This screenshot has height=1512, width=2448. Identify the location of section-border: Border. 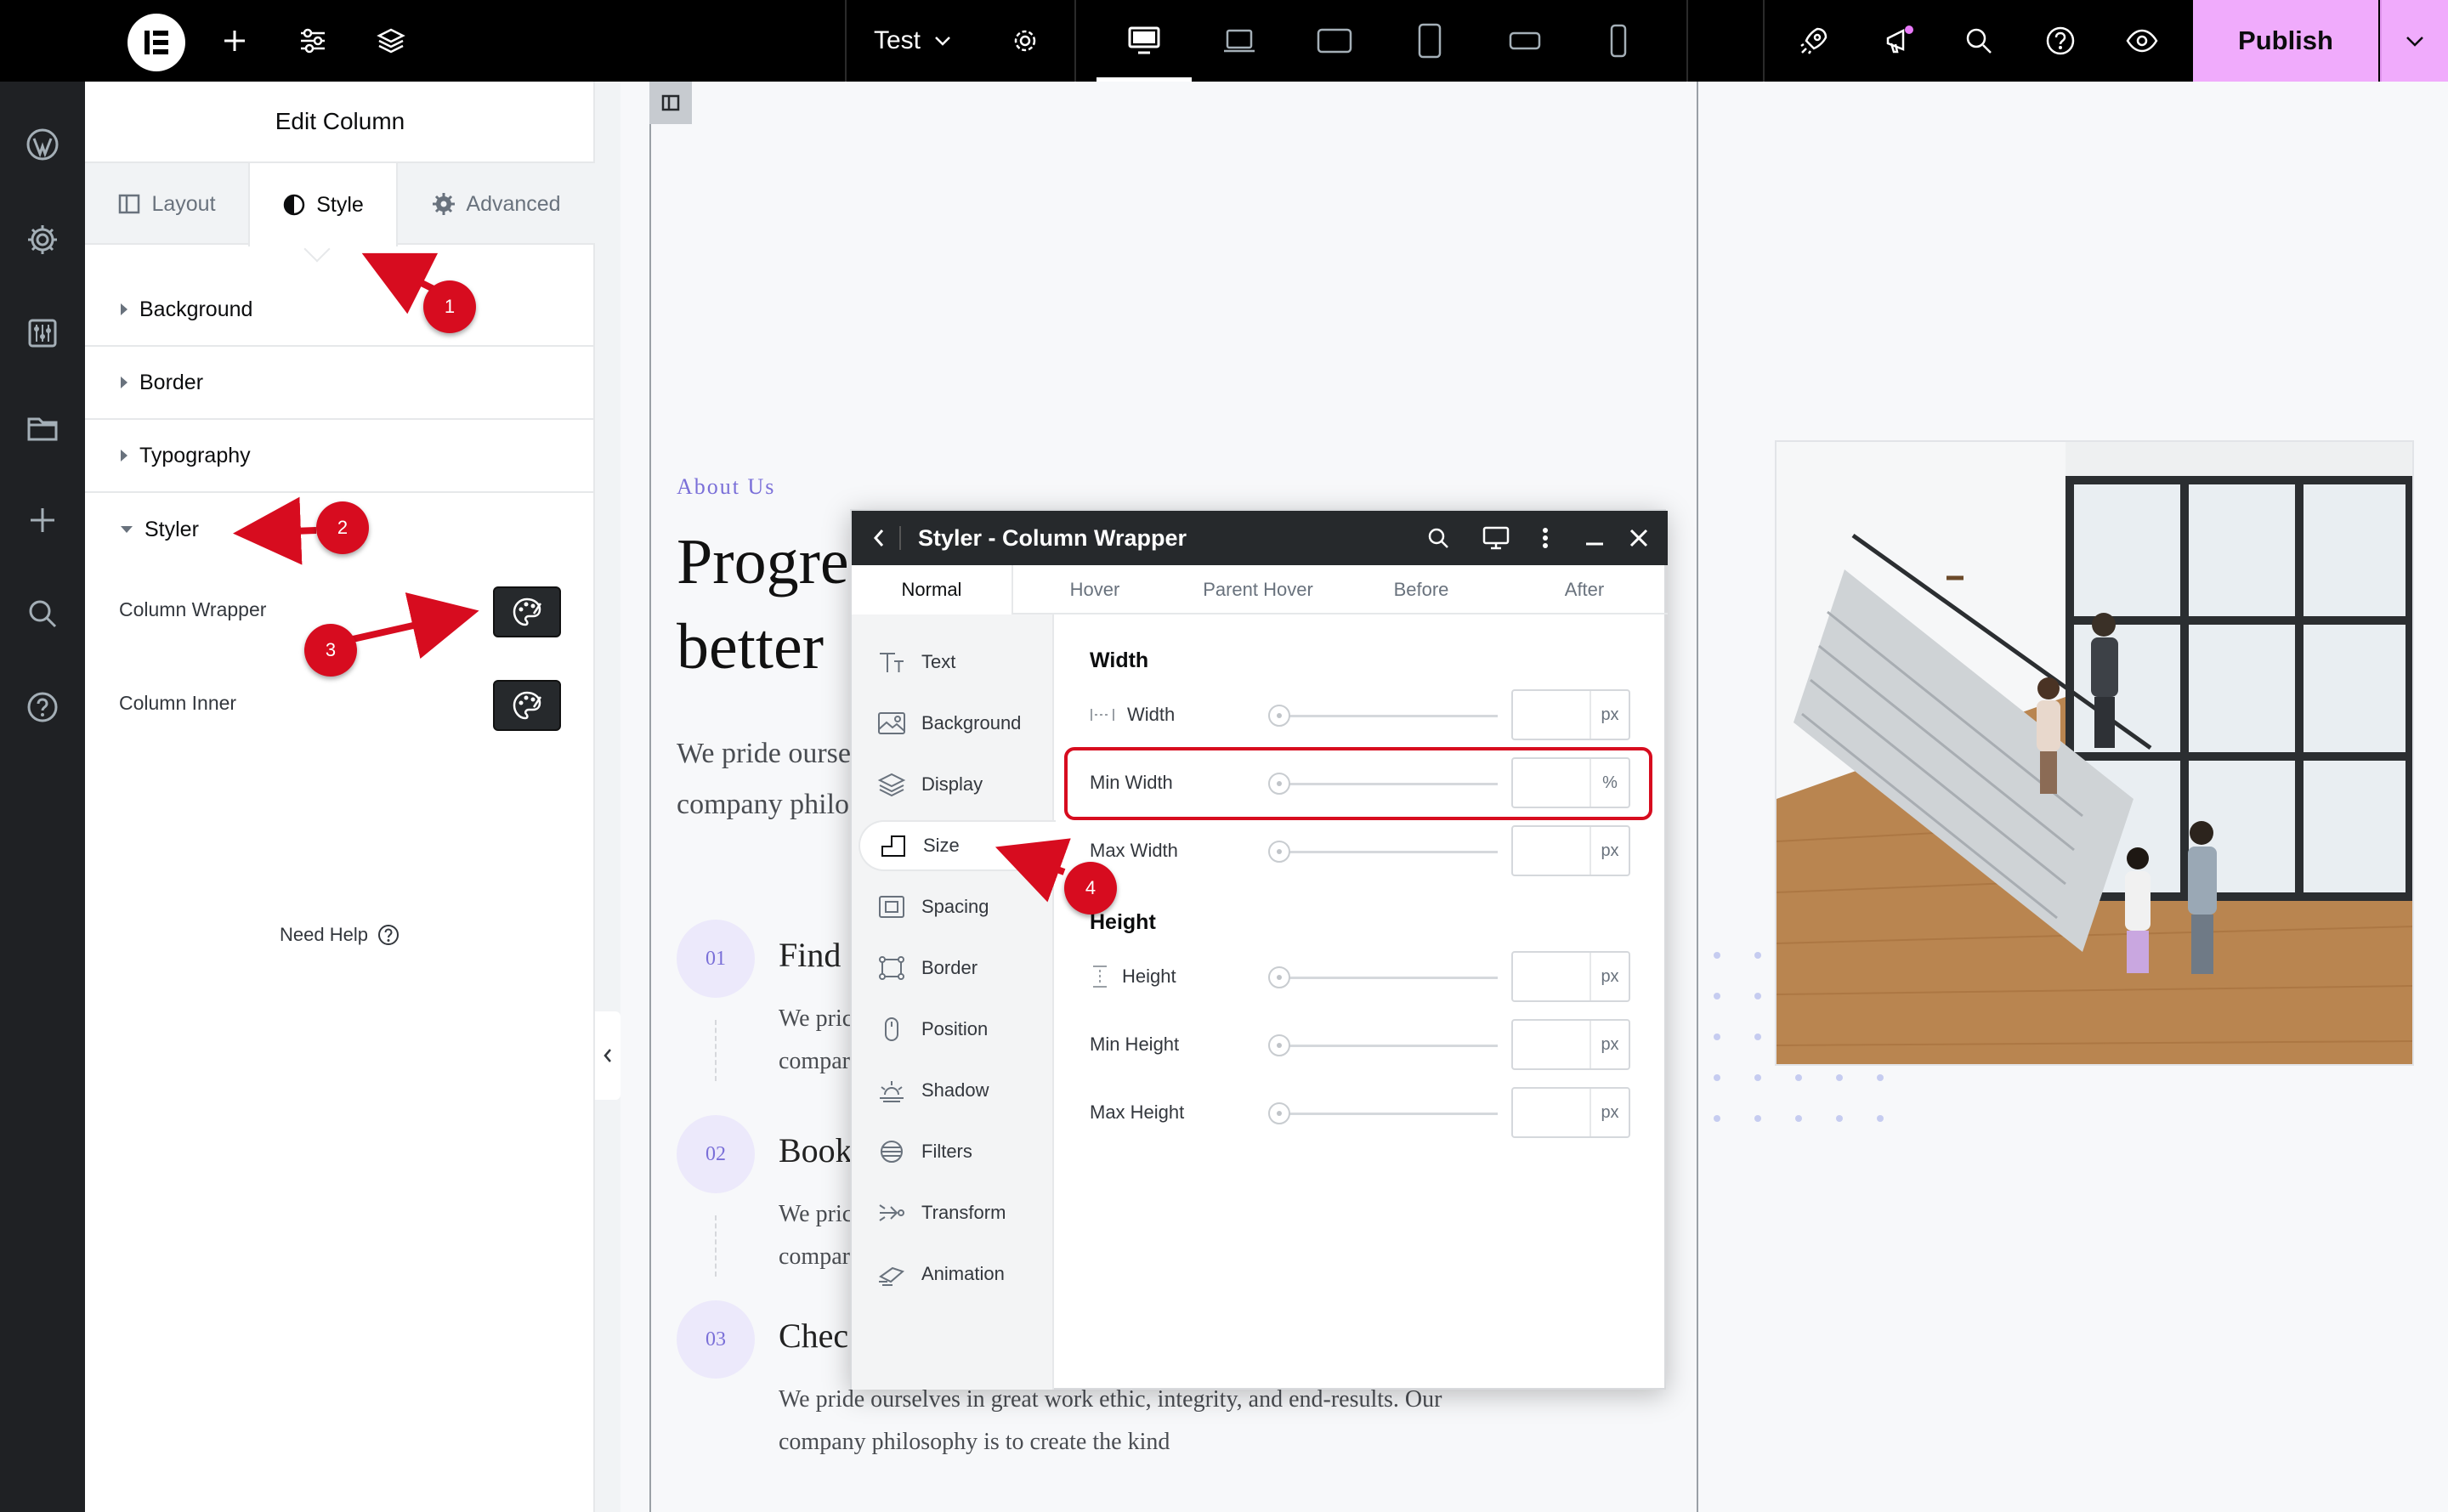
(340, 383).